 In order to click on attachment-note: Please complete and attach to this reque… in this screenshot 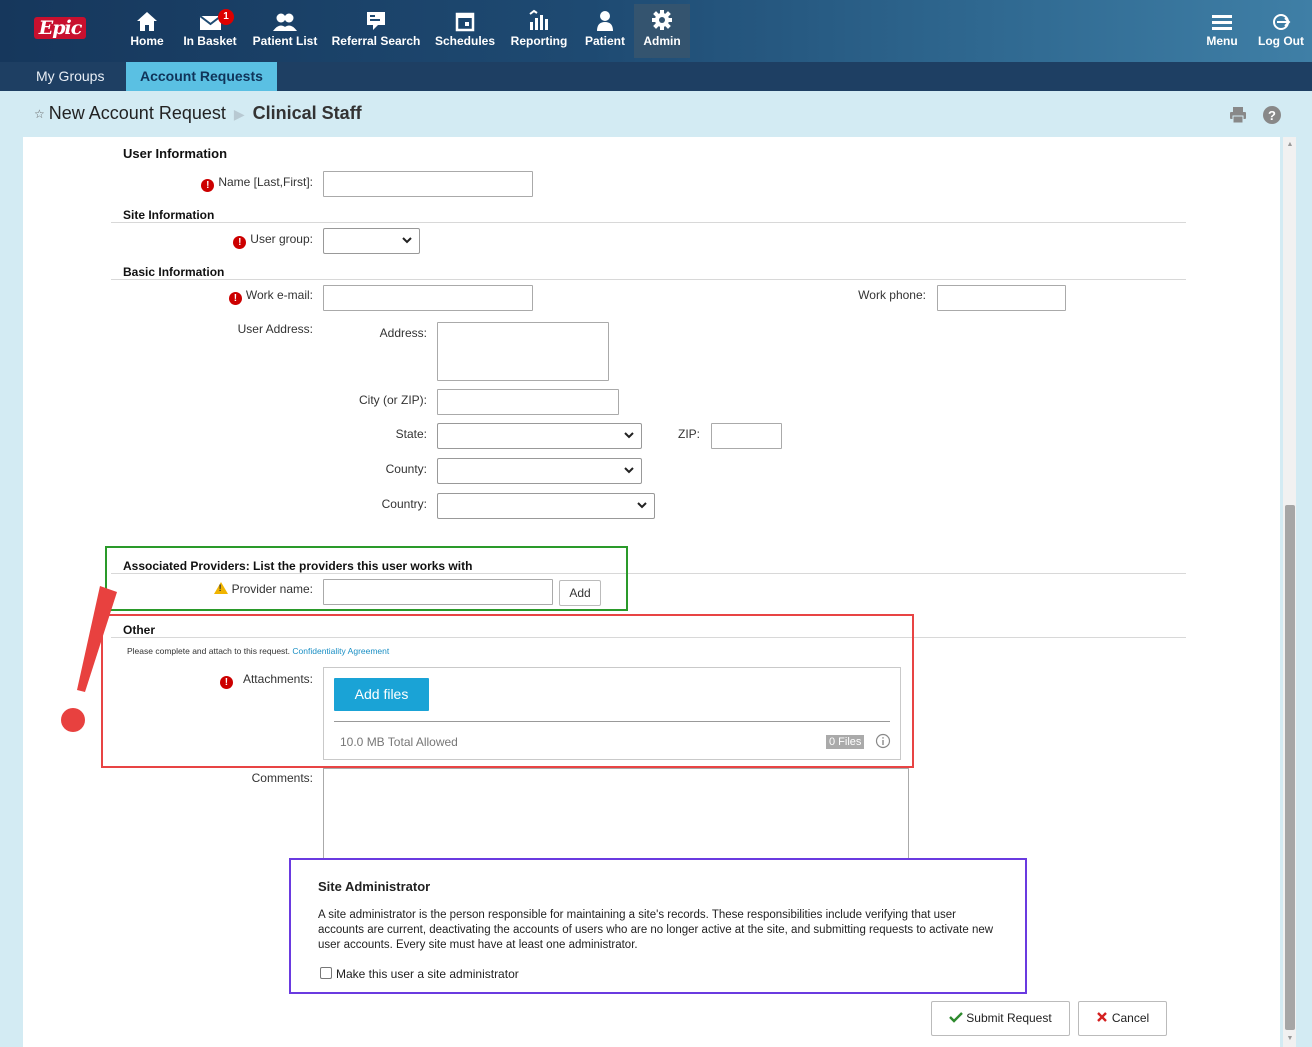, I will do `click(258, 651)`.